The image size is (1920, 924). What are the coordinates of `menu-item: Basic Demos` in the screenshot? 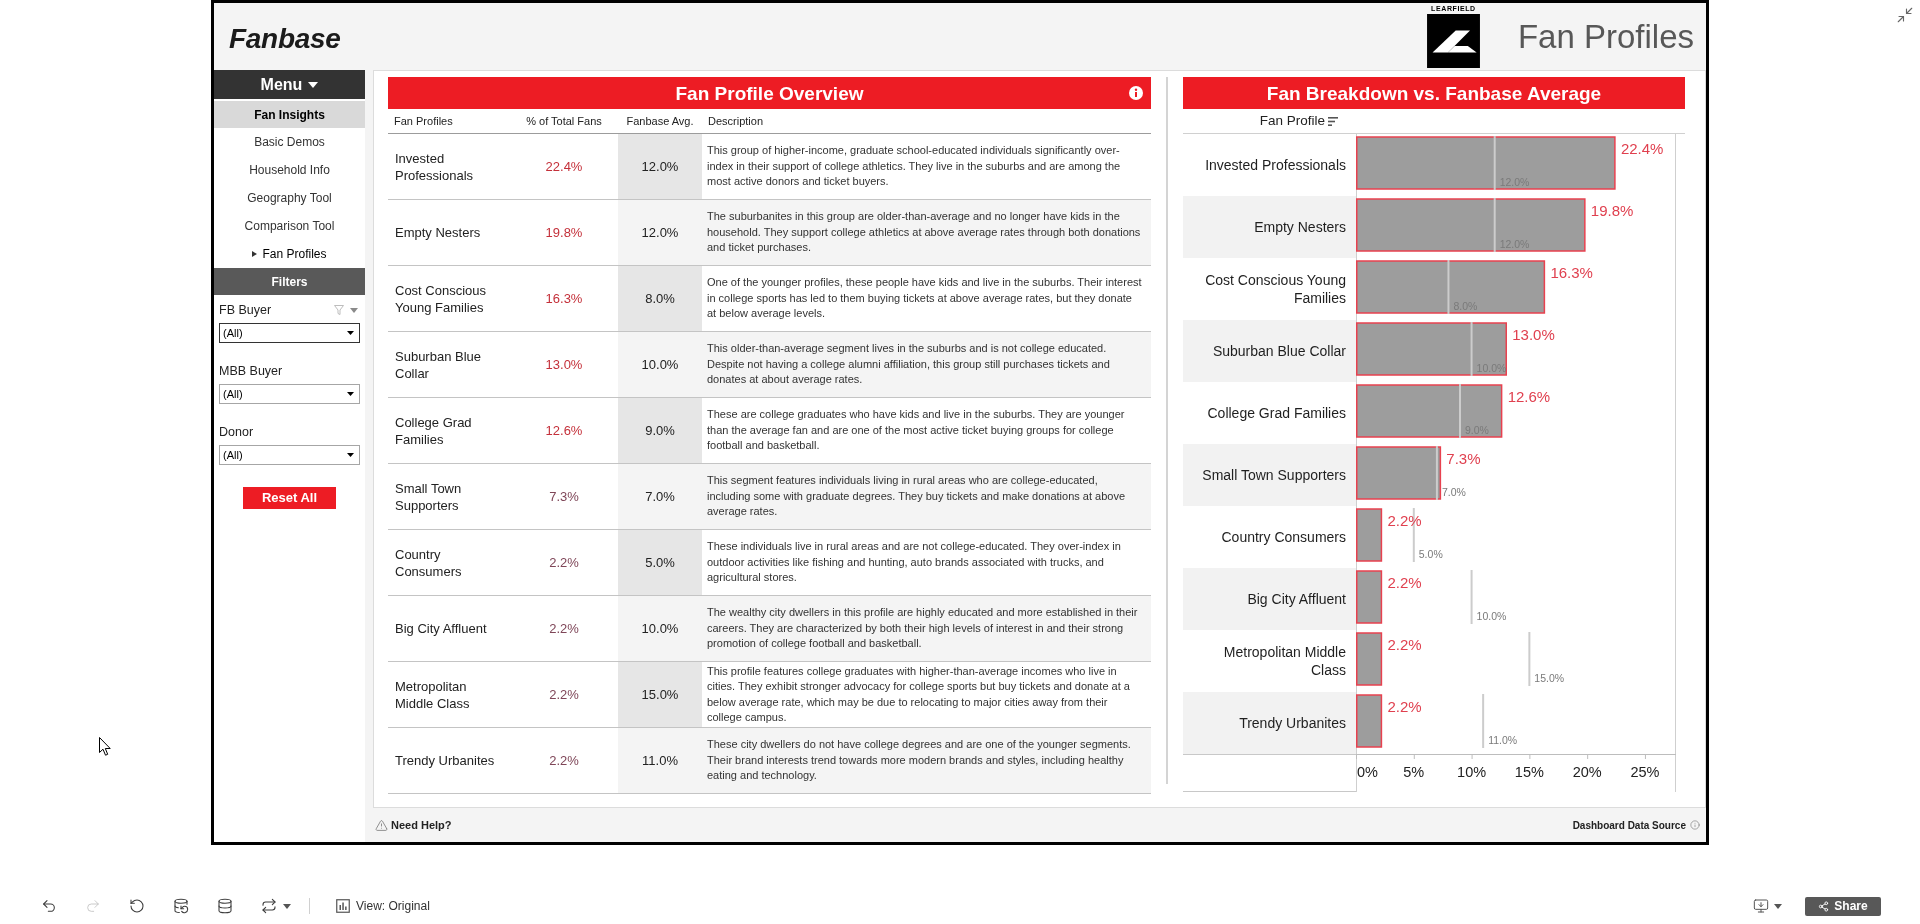 It's located at (289, 142).